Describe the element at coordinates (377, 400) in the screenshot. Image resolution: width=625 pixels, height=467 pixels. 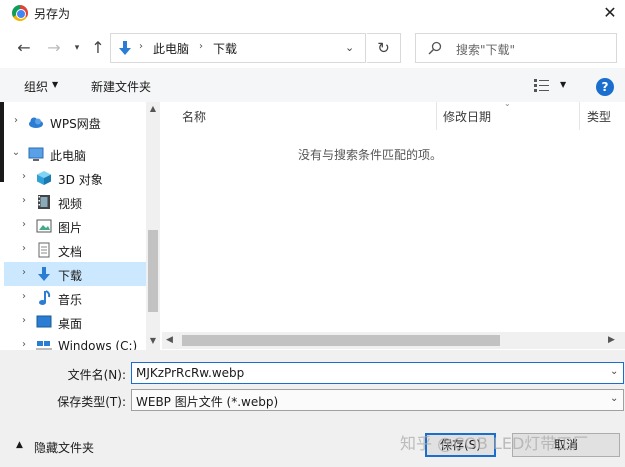
I see `filetype-select: WEBP 图片文件 (*.webp) ⌄` at that location.